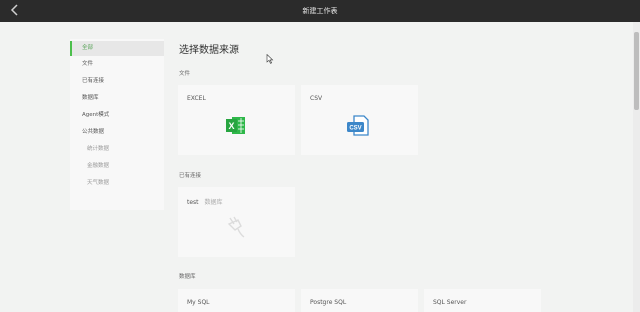 The height and width of the screenshot is (312, 640). Describe the element at coordinates (198, 302) in the screenshot. I see `card-name: My SQL` at that location.